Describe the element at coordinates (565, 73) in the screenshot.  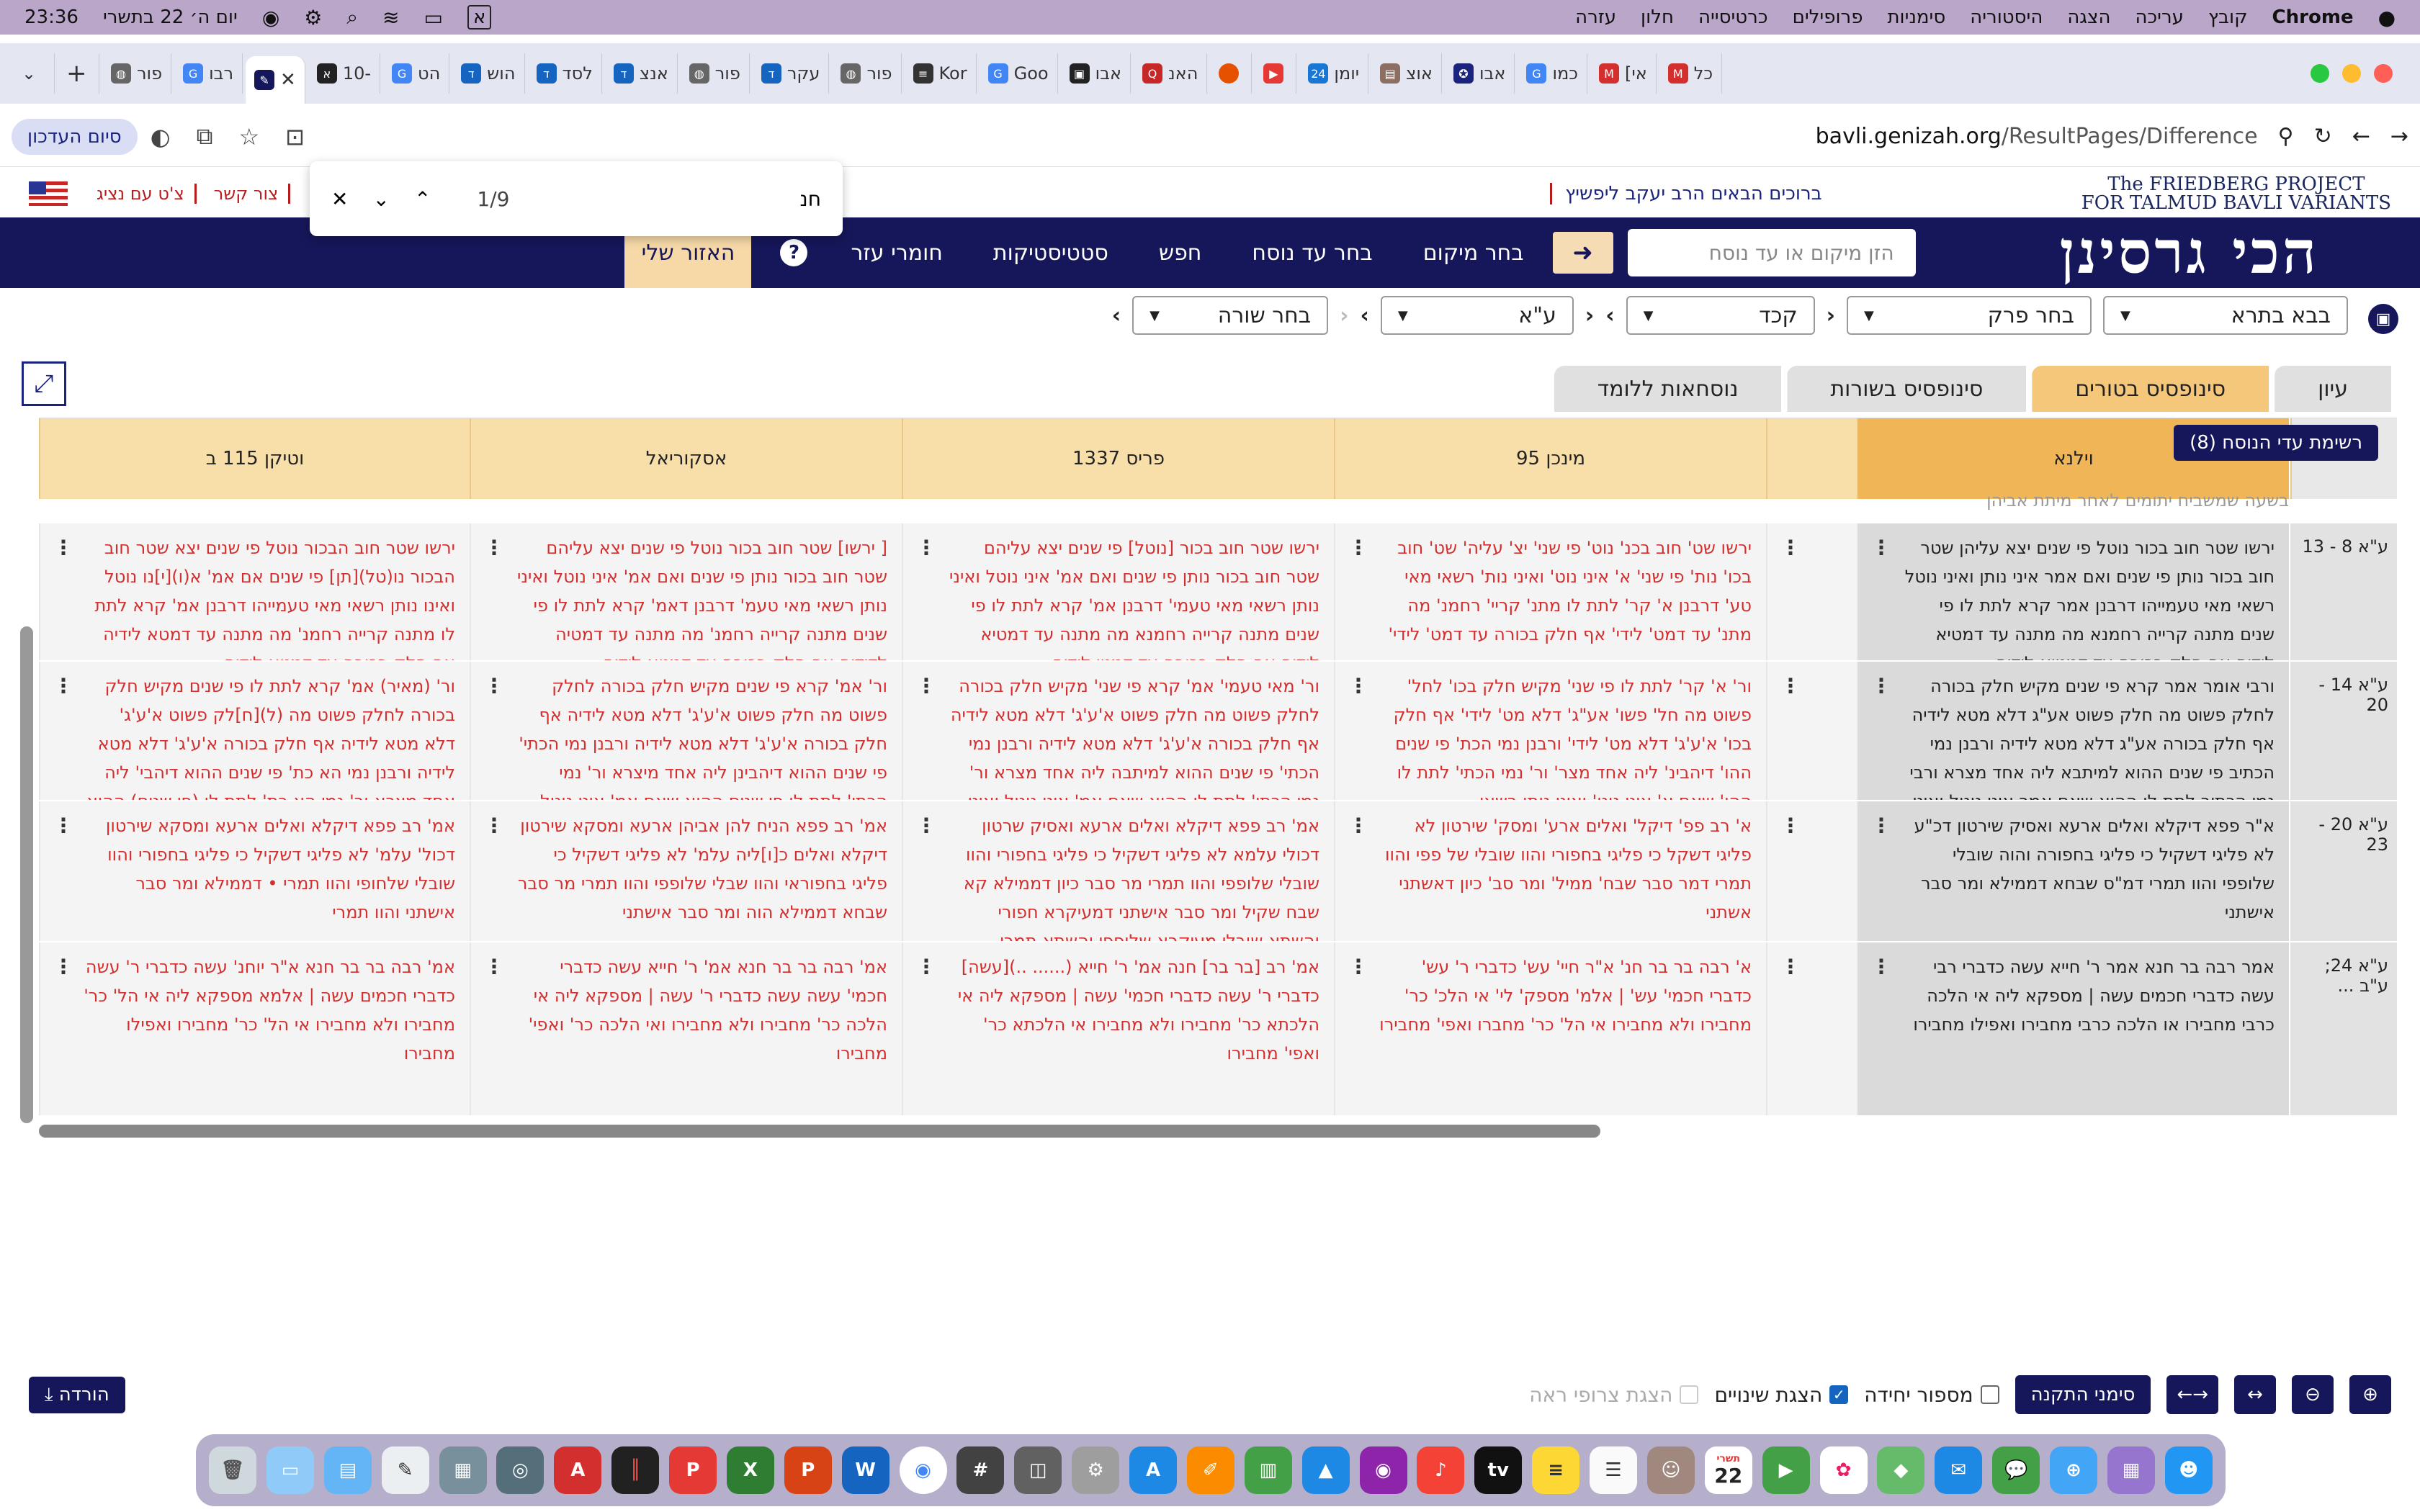
I see `browser-tab: ד לסד` at that location.